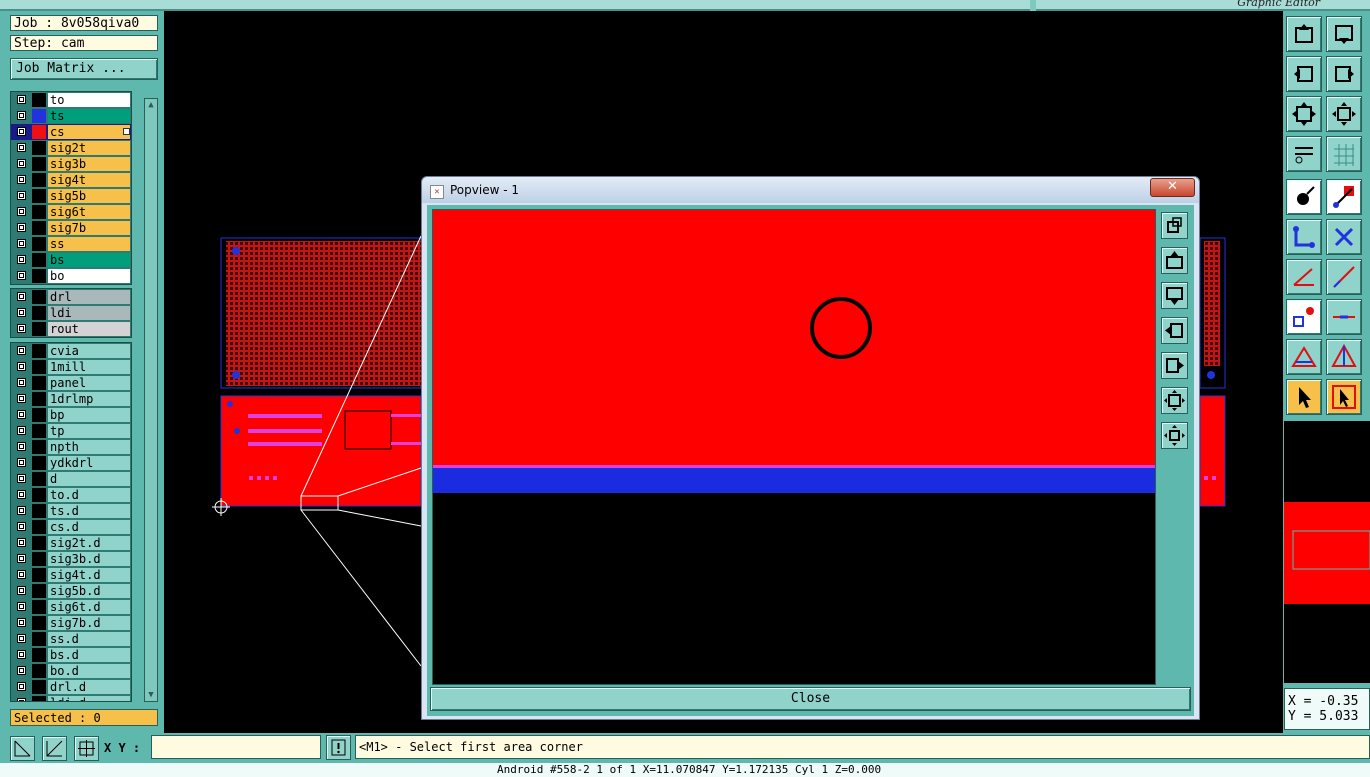 This screenshot has width=1370, height=777. I want to click on layer-name: 1mill, so click(89, 367).